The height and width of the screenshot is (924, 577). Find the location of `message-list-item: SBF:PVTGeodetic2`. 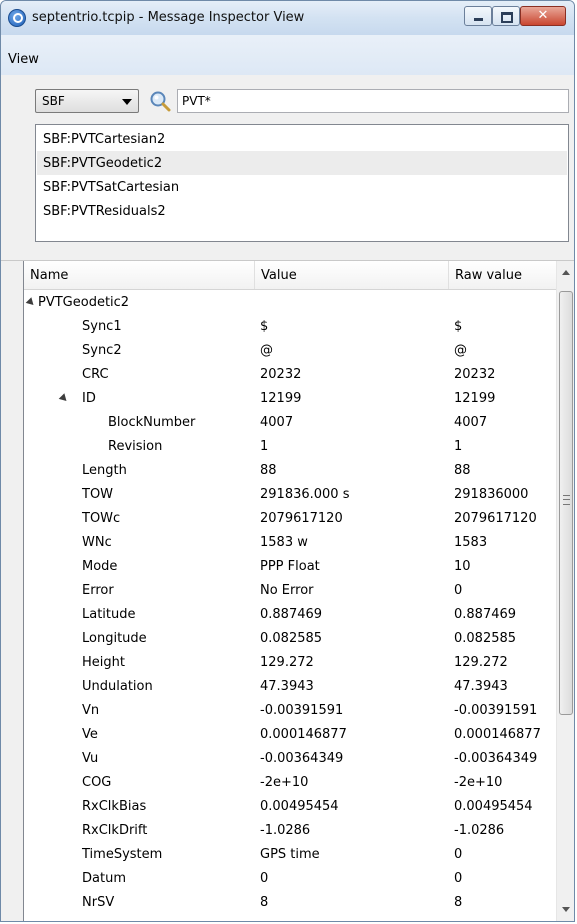

message-list-item: SBF:PVTGeodetic2 is located at coordinates (302, 163).